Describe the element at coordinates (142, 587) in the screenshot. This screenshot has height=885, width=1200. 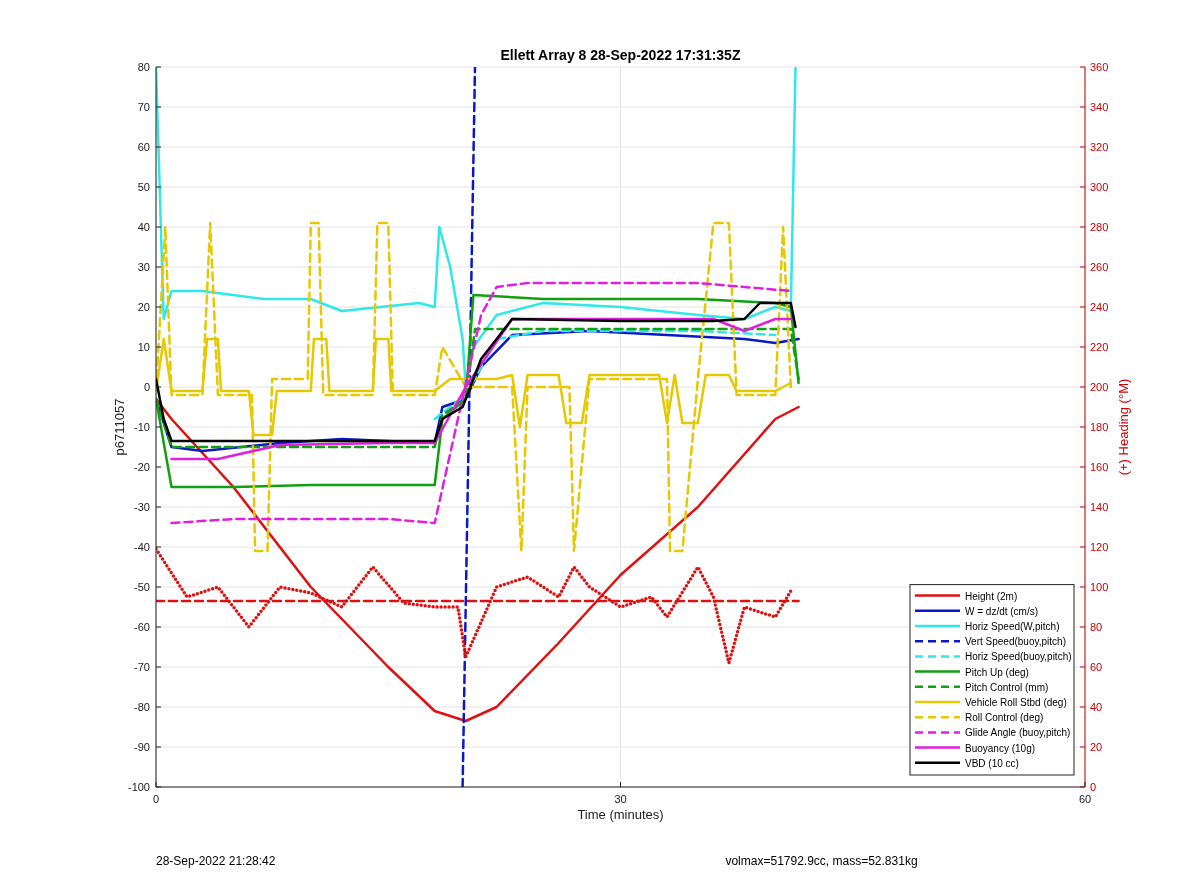
I see `y-tick-label: -50` at that location.